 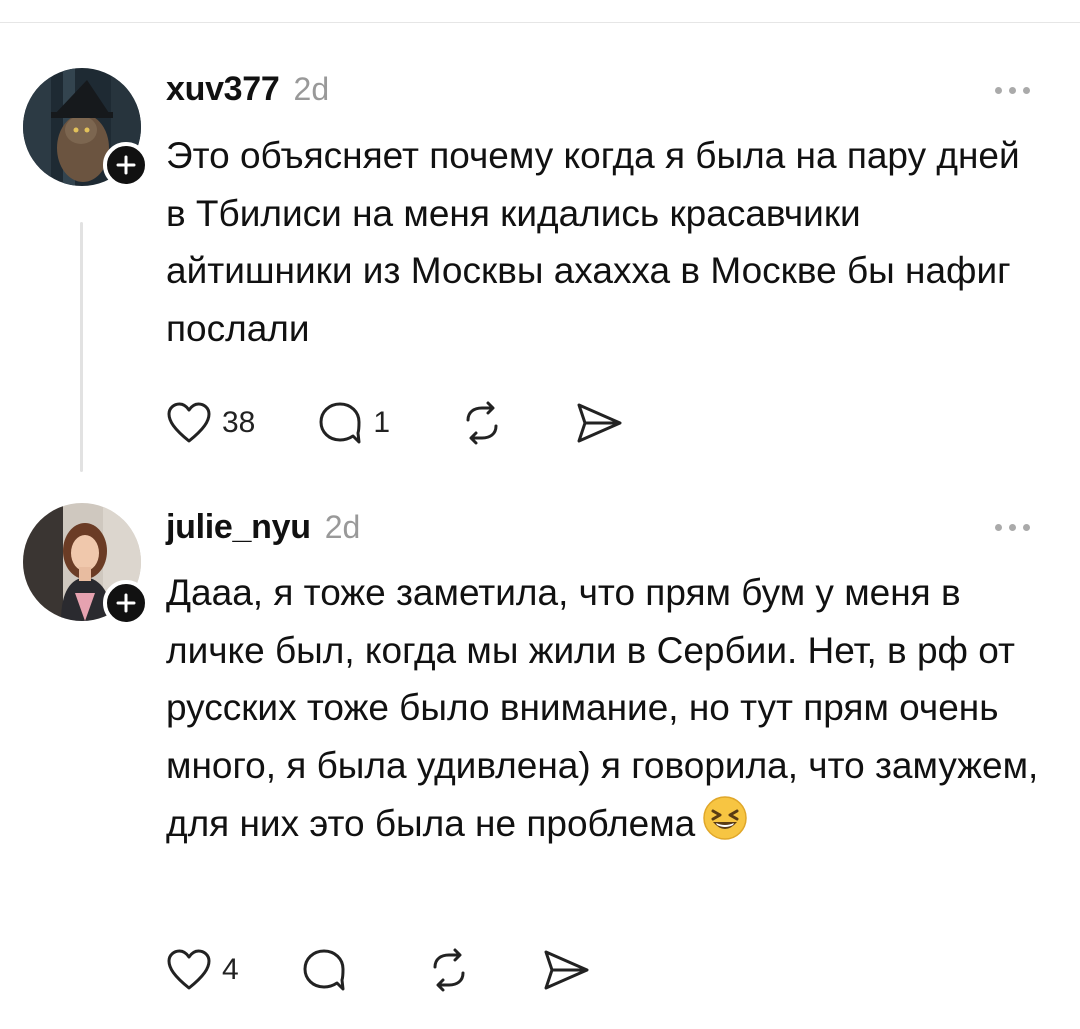 I want to click on like-button: 4, so click(x=202, y=970).